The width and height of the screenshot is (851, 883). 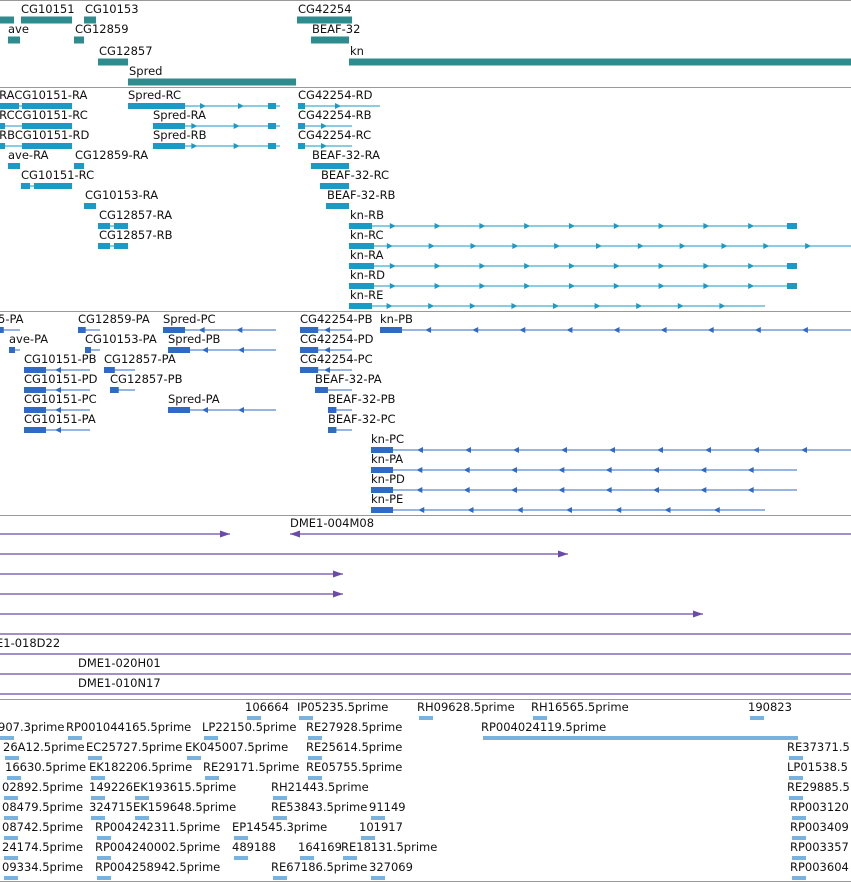 I want to click on transcript-feature: CG12857-RA, so click(x=135, y=218).